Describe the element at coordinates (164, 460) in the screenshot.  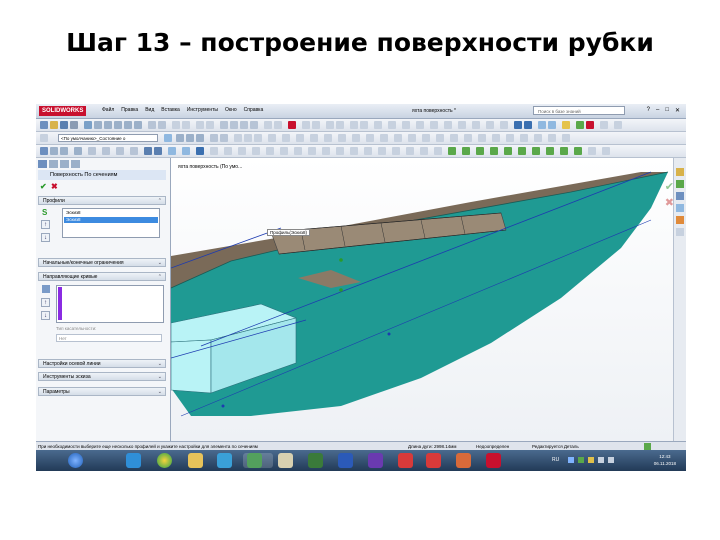
I see `chrome-icon` at that location.